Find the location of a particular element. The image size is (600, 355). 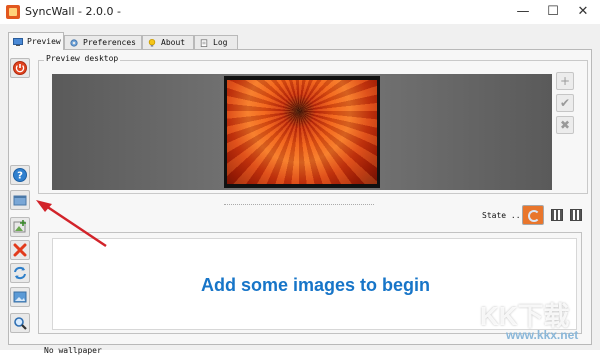

monitor-icon is located at coordinates (18, 42).